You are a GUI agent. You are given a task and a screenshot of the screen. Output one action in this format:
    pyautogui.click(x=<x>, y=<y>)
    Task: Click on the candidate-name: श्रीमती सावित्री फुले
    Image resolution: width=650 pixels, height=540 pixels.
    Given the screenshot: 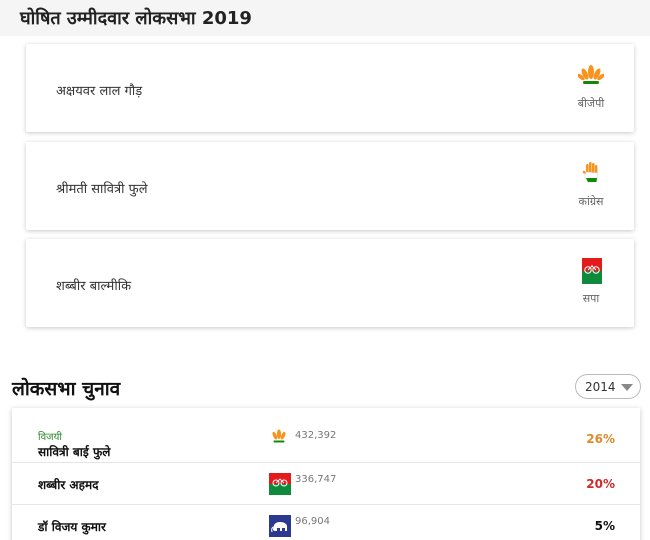 What is the action you would take?
    pyautogui.click(x=102, y=189)
    